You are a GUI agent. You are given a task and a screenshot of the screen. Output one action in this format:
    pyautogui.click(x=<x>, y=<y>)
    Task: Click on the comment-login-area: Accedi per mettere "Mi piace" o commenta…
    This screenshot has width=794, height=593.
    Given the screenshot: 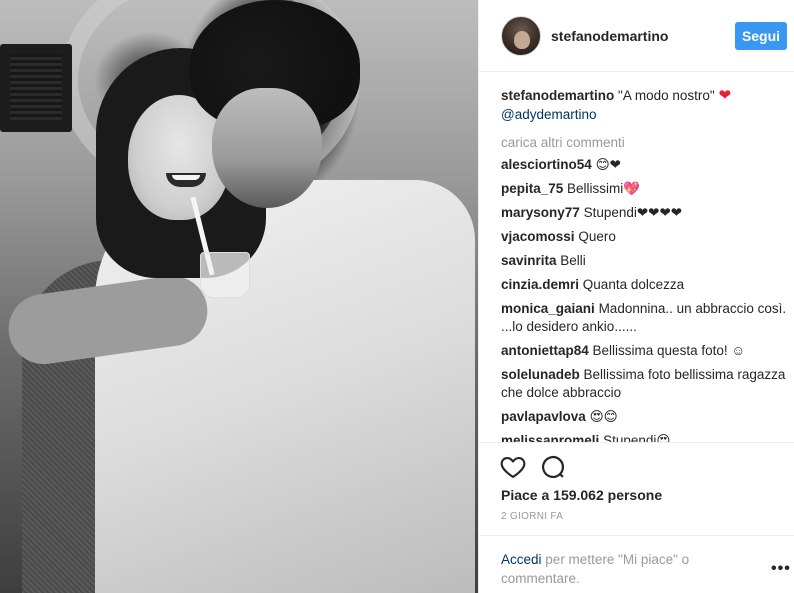 What is the action you would take?
    pyautogui.click(x=636, y=564)
    